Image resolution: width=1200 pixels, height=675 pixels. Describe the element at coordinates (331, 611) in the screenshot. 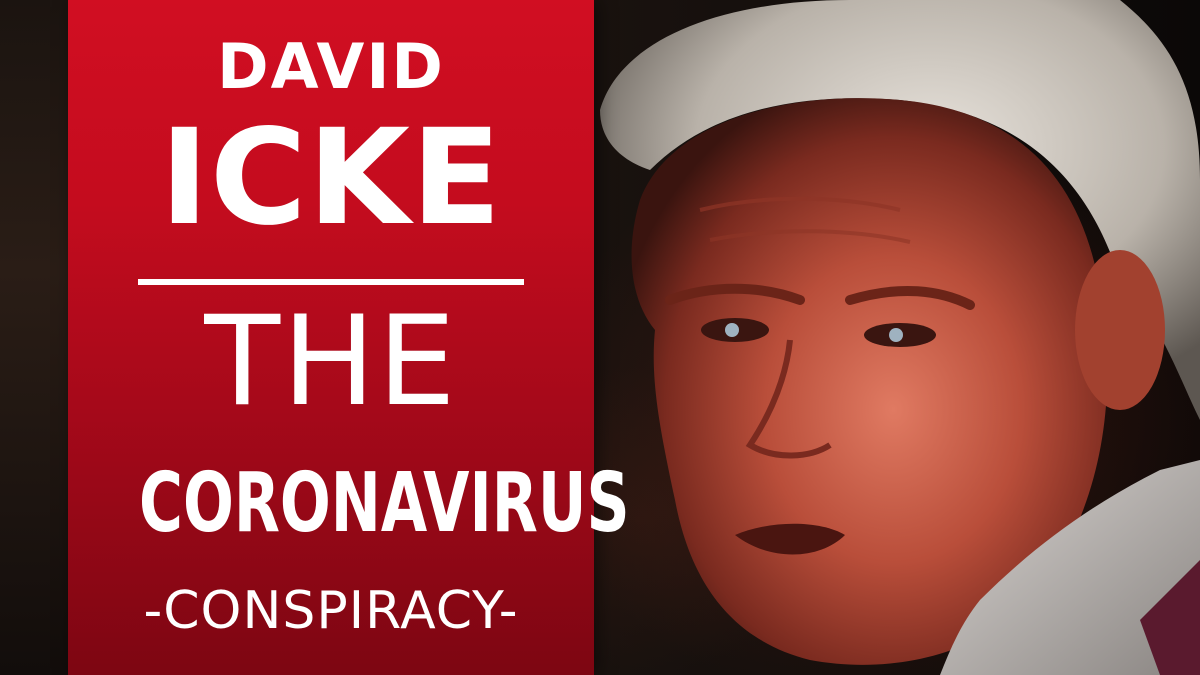

I see `title-conspiracy: -CONSPIRACY-` at that location.